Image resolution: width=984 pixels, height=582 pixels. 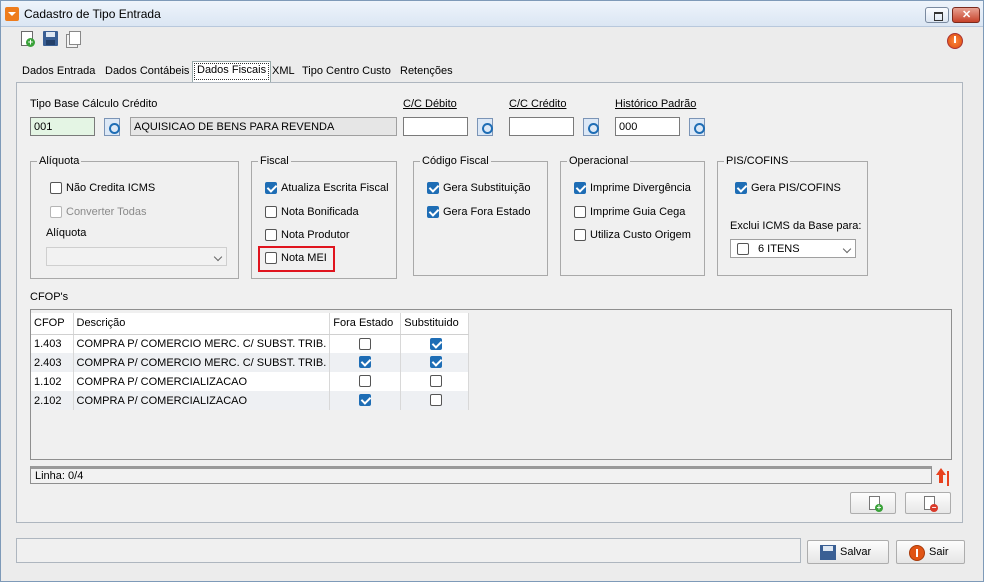 I want to click on cell-cfop: 1.403, so click(x=52, y=343).